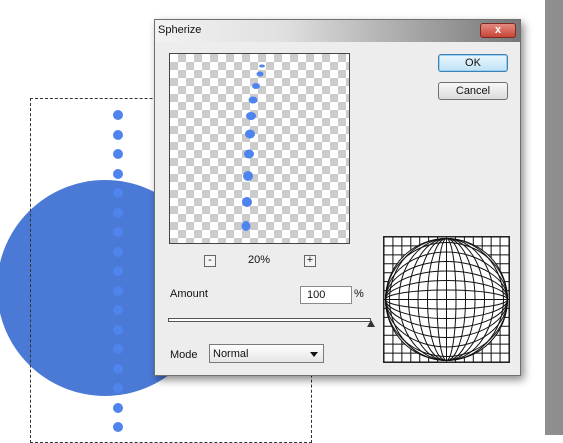 The image size is (563, 443). I want to click on zoom-out-button: -, so click(210, 261).